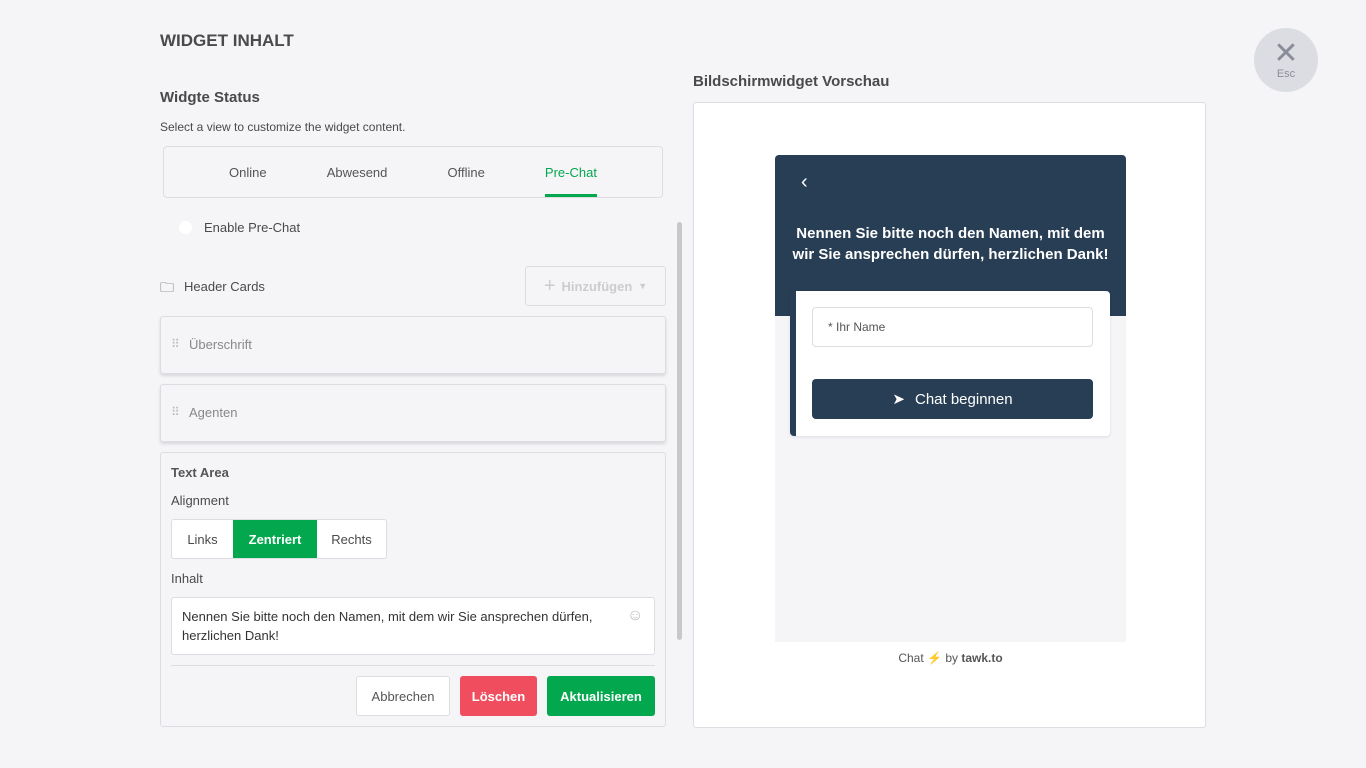 This screenshot has height=768, width=1366. I want to click on align-right-button: Rechts, so click(351, 539).